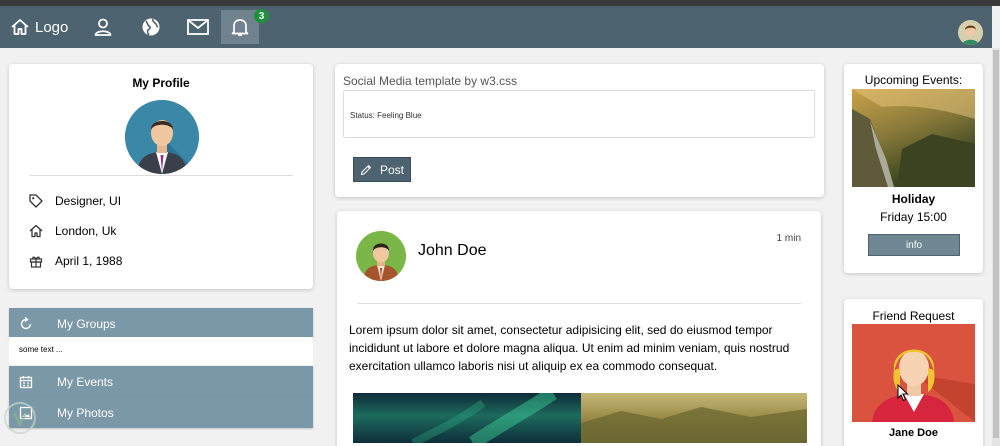 The image size is (1000, 446). What do you see at coordinates (996, 244) in the screenshot?
I see `scrollbar-thumb` at bounding box center [996, 244].